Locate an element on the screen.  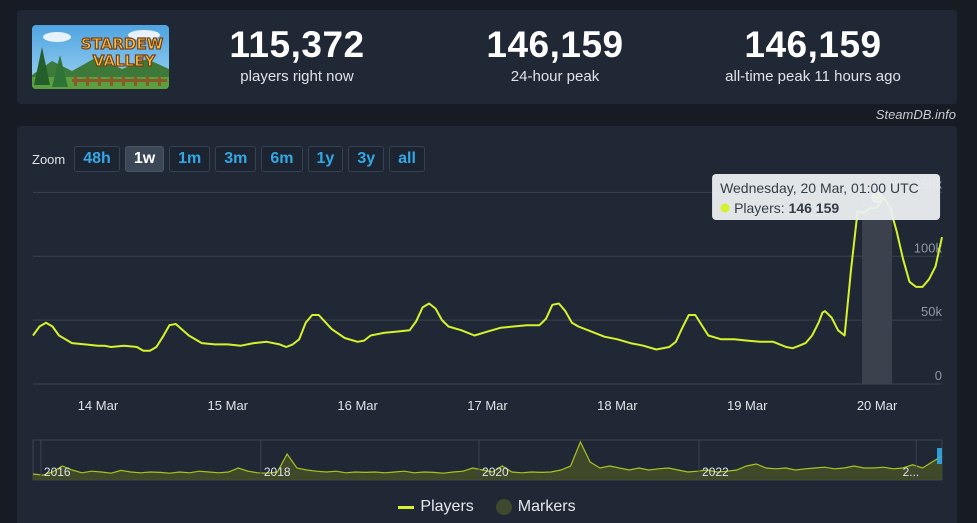
stat-alltime-peak-value: 146,159 is located at coordinates (813, 44).